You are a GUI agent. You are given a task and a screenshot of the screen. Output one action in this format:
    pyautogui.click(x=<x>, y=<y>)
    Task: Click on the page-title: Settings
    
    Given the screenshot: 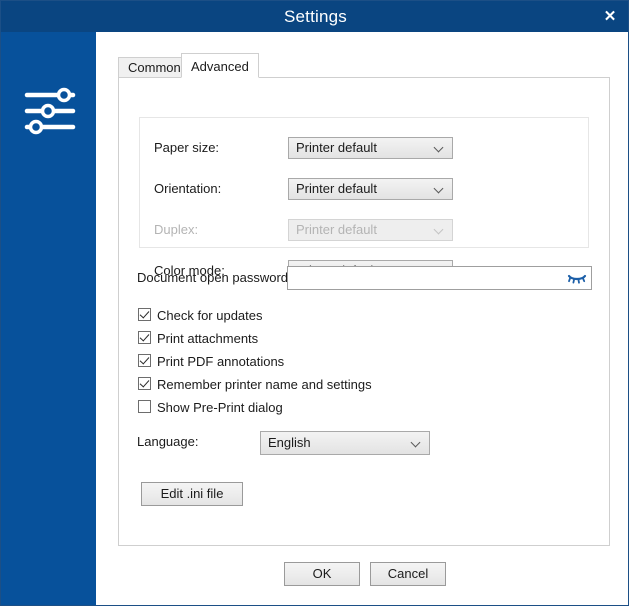 What is the action you would take?
    pyautogui.click(x=315, y=16)
    